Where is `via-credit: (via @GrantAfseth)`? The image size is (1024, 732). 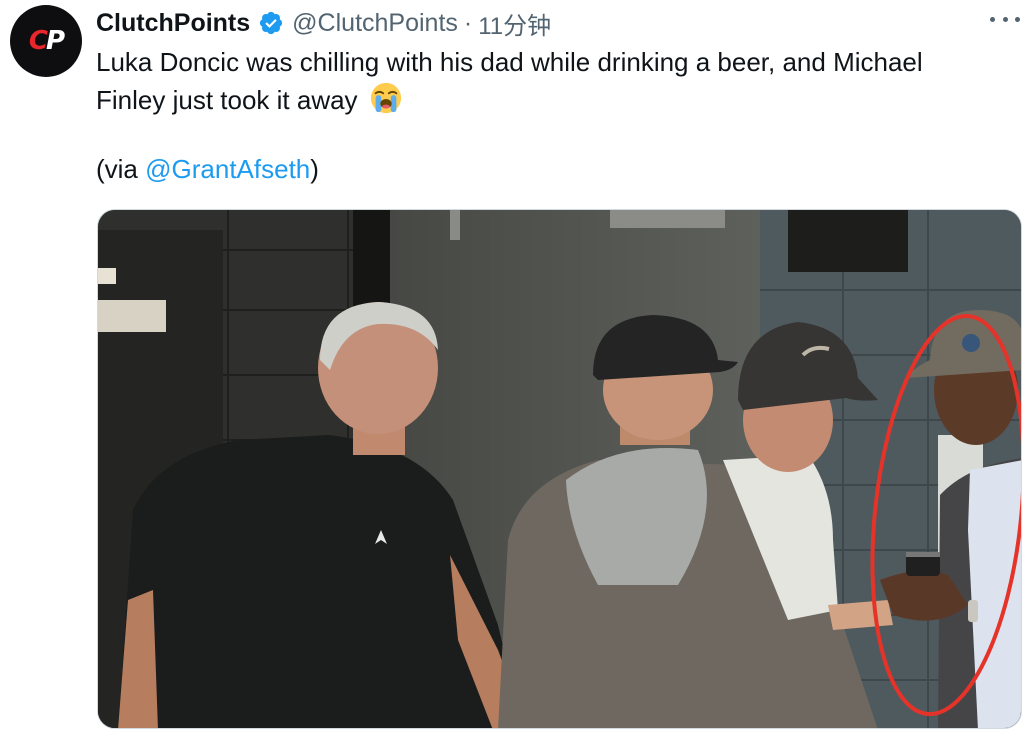
via-credit: (via @GrantAfseth) is located at coordinates (207, 169).